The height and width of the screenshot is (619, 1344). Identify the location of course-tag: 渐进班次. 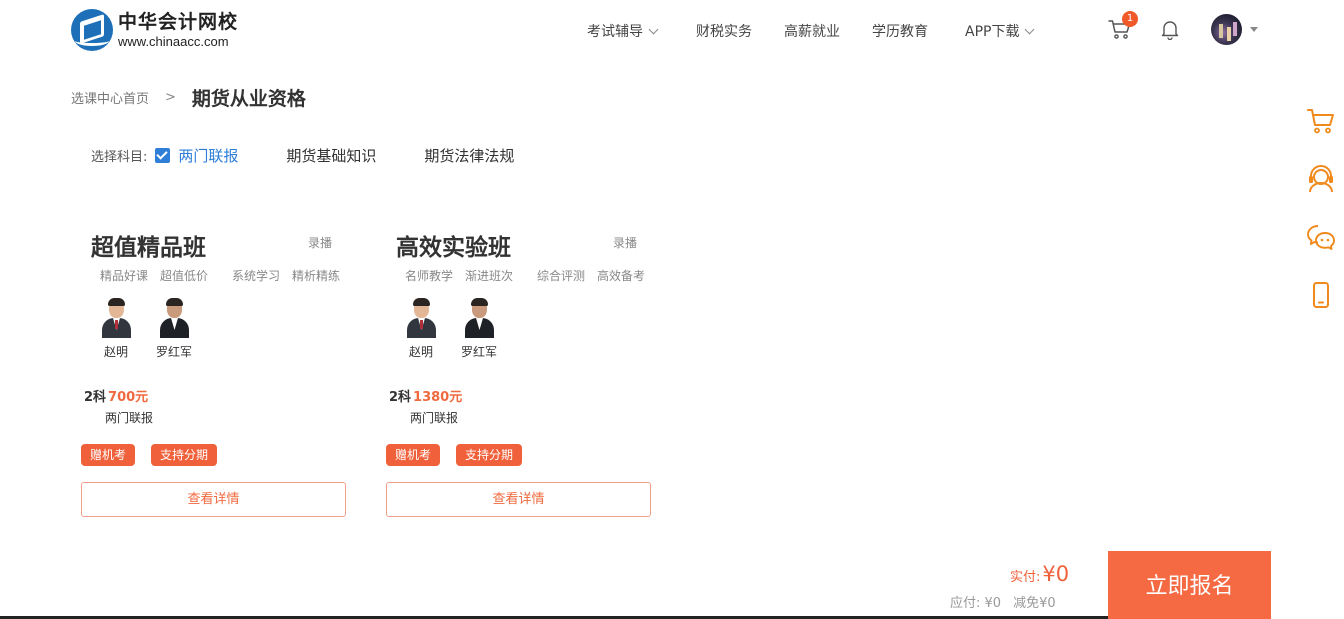
(489, 276).